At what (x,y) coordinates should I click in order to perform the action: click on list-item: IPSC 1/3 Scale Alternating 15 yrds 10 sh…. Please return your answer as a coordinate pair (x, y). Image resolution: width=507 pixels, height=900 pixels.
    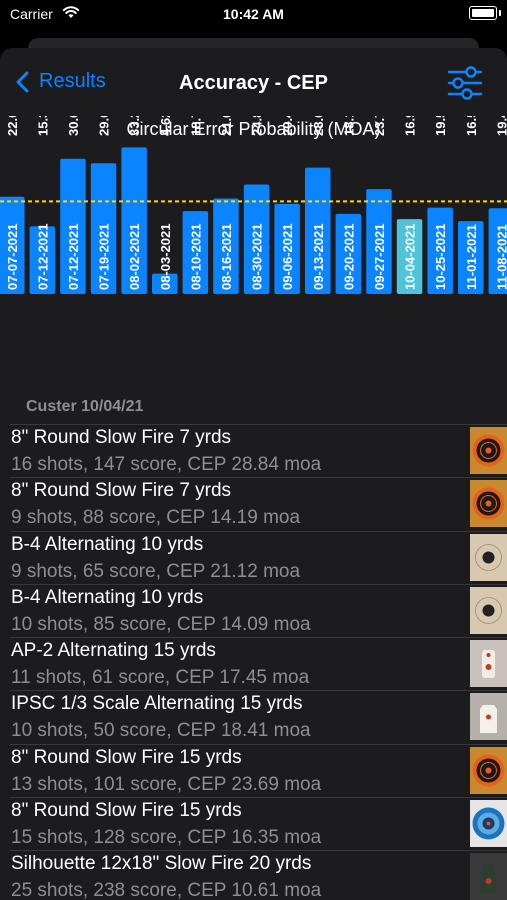
    Looking at the image, I should click on (253, 716).